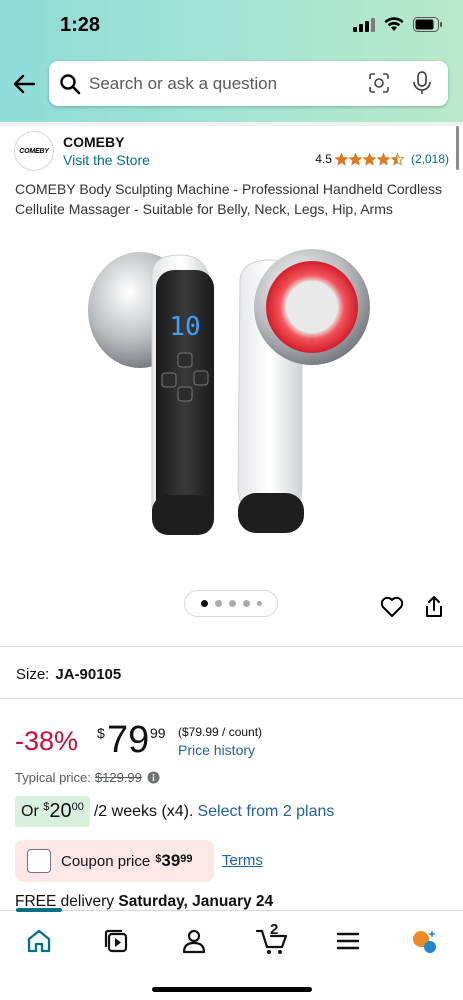  I want to click on installment-badge: Or $20 00, so click(52, 811).